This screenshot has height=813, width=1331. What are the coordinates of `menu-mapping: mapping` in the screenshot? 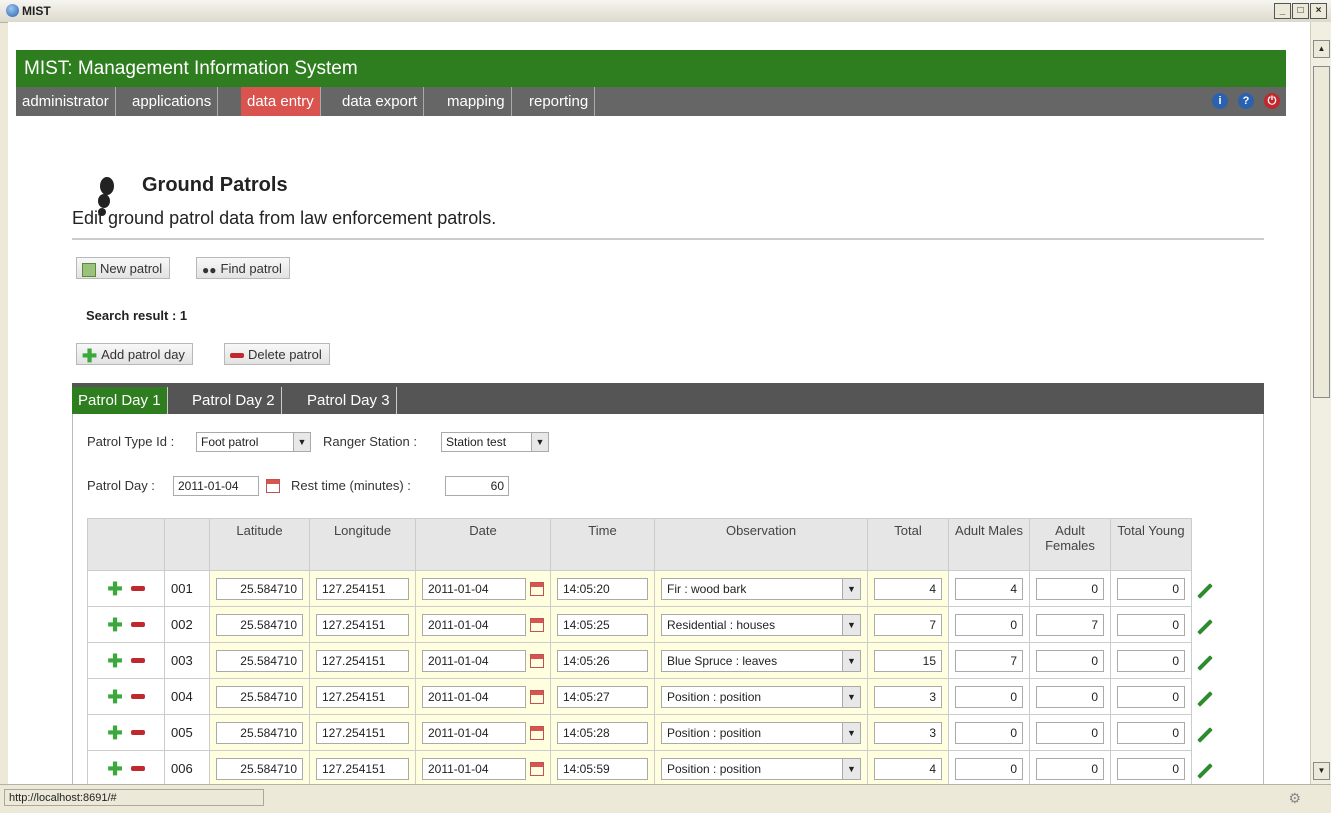 It's located at (476, 101).